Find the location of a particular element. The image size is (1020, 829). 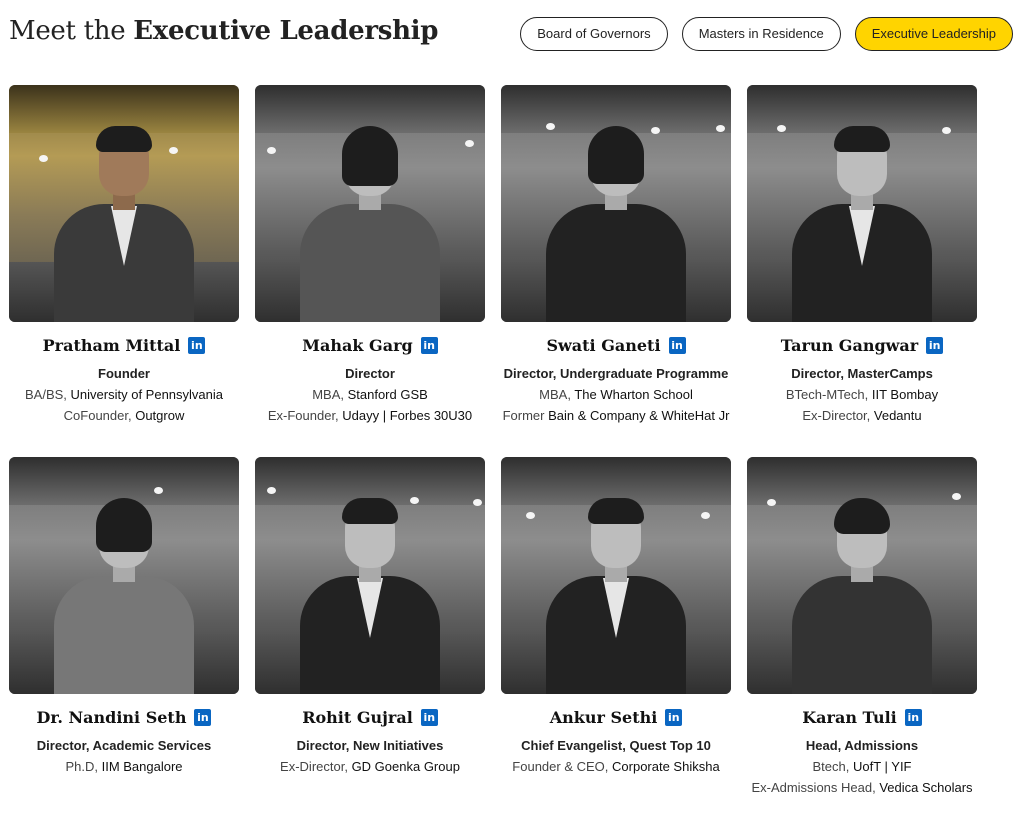

leader-role: Director, Academic Services is located at coordinates (124, 745).